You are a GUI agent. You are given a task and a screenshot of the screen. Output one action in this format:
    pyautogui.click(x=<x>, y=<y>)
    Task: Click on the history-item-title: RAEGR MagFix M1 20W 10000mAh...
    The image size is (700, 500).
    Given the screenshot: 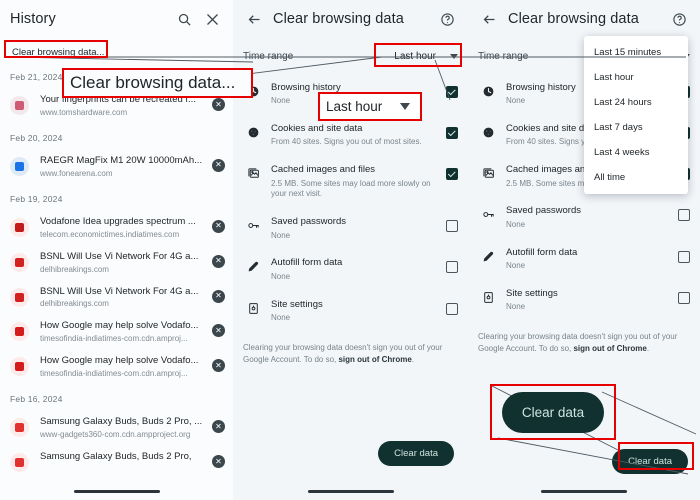 What is the action you would take?
    pyautogui.click(x=121, y=160)
    